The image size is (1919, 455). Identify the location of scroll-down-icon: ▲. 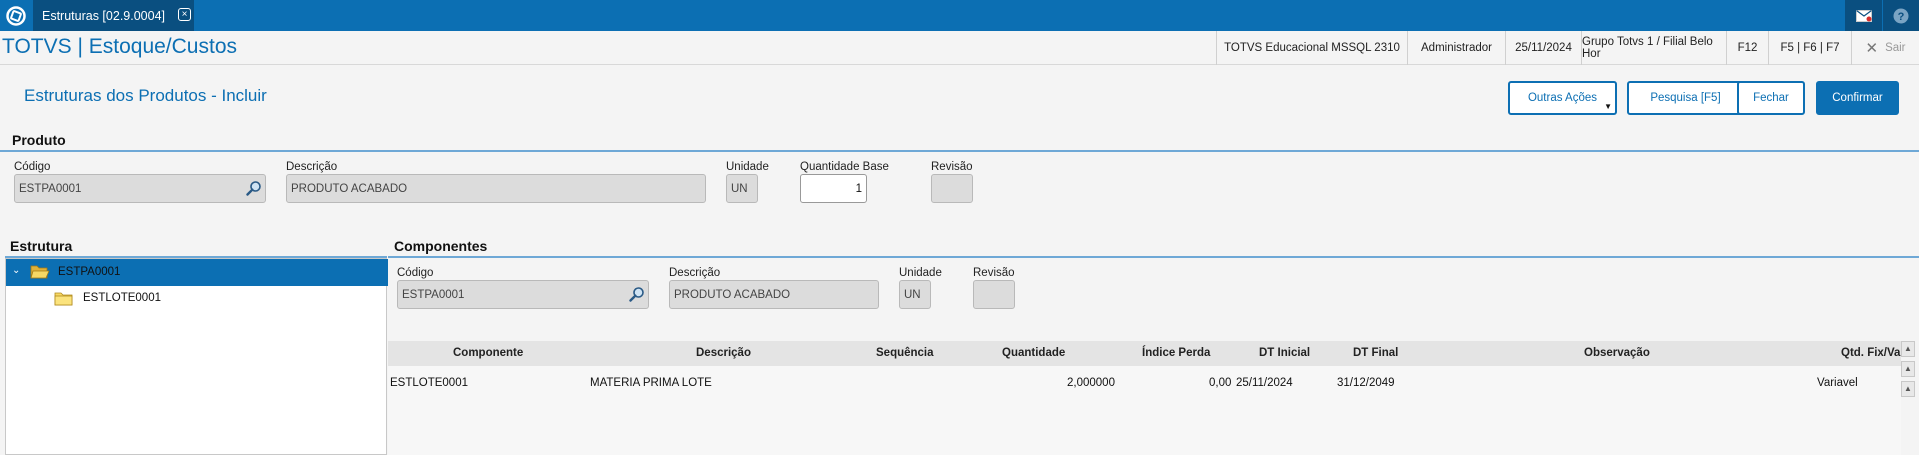
(1908, 389).